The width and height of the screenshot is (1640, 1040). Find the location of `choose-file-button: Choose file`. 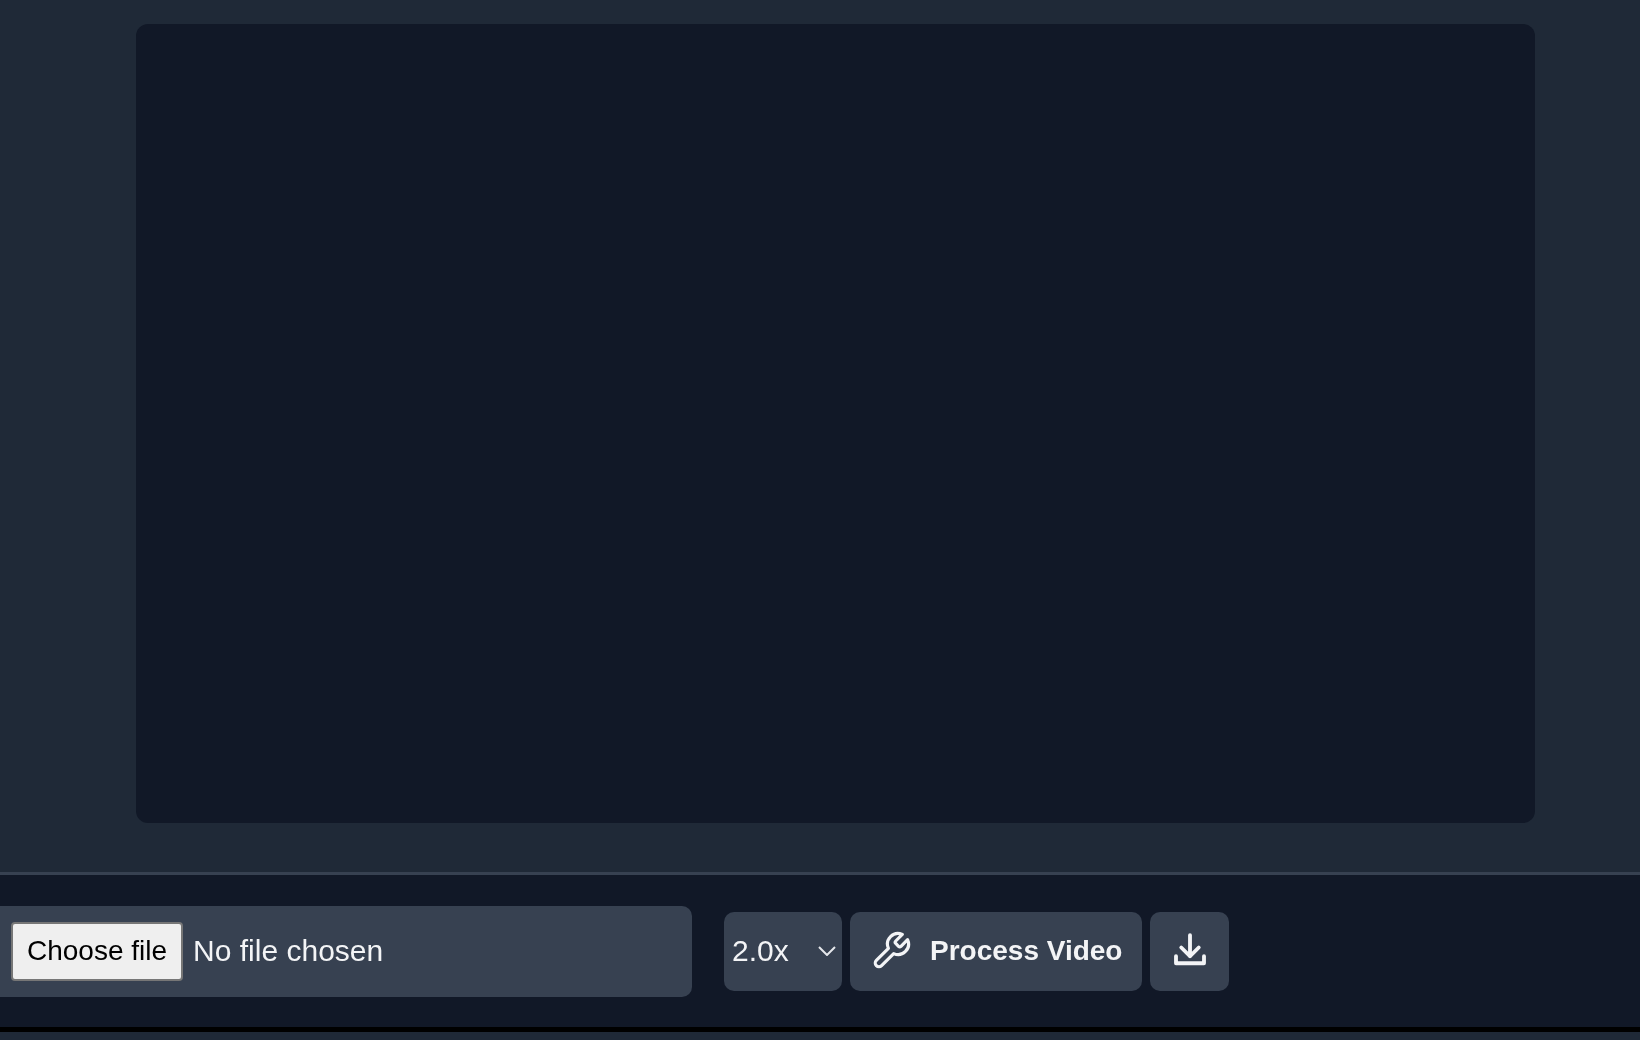

choose-file-button: Choose file is located at coordinates (97, 951).